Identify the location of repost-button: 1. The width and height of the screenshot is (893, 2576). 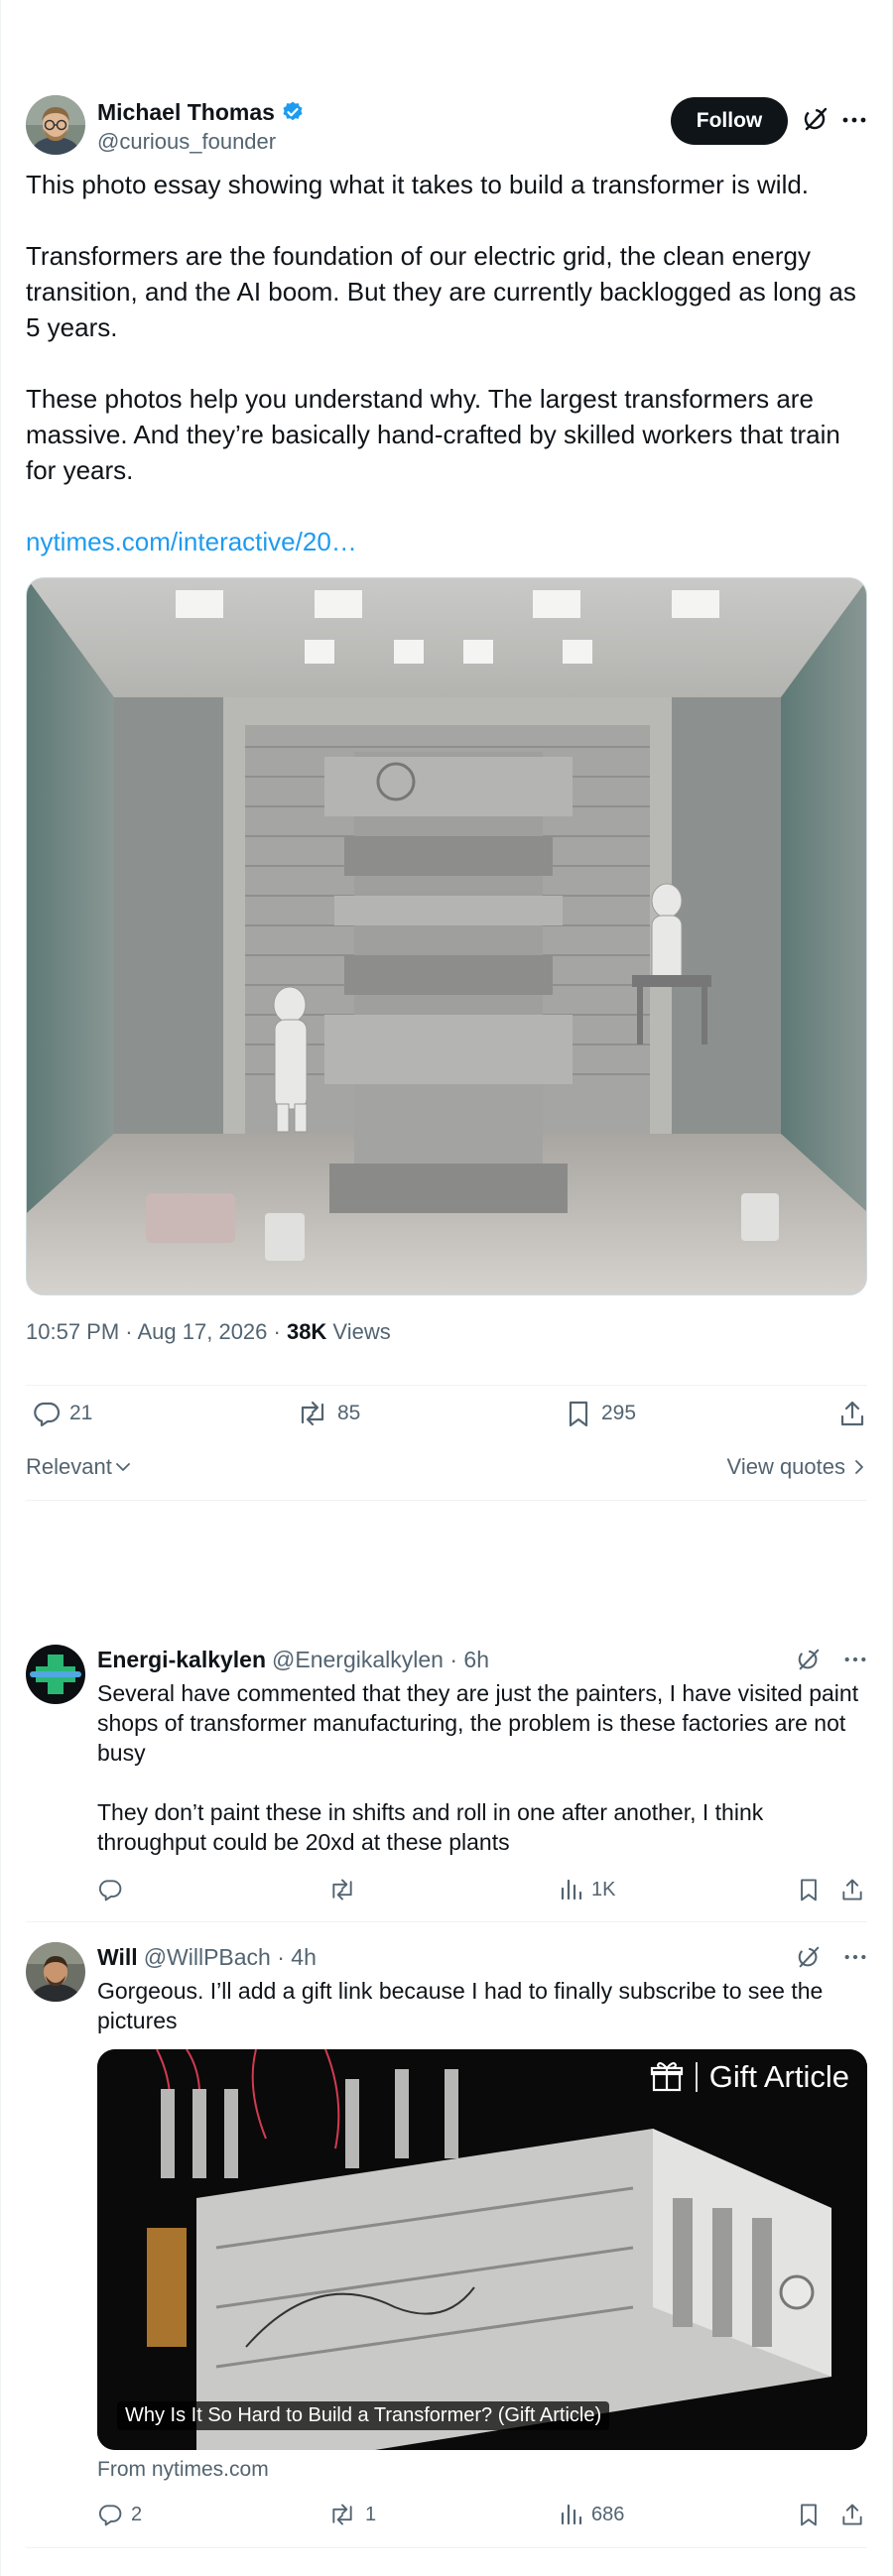
(351, 2514).